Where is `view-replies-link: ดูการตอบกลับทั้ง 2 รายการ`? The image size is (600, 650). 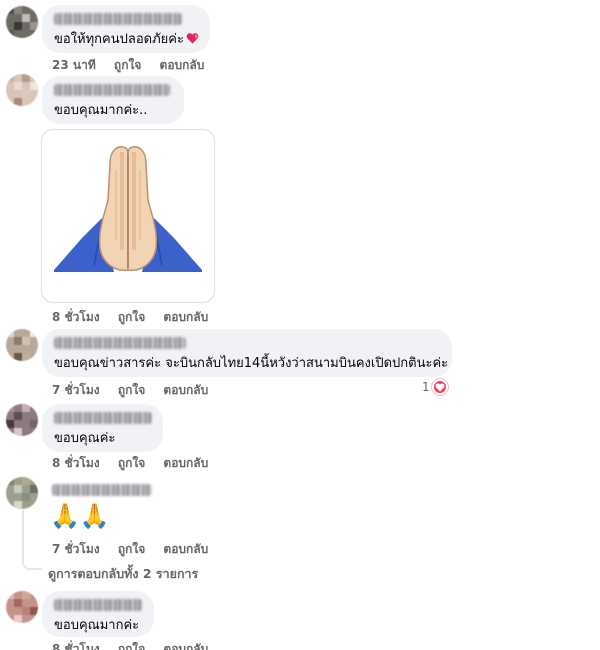
view-replies-link: ดูการตอบกลับทั้ง 2 รายการ is located at coordinates (123, 574).